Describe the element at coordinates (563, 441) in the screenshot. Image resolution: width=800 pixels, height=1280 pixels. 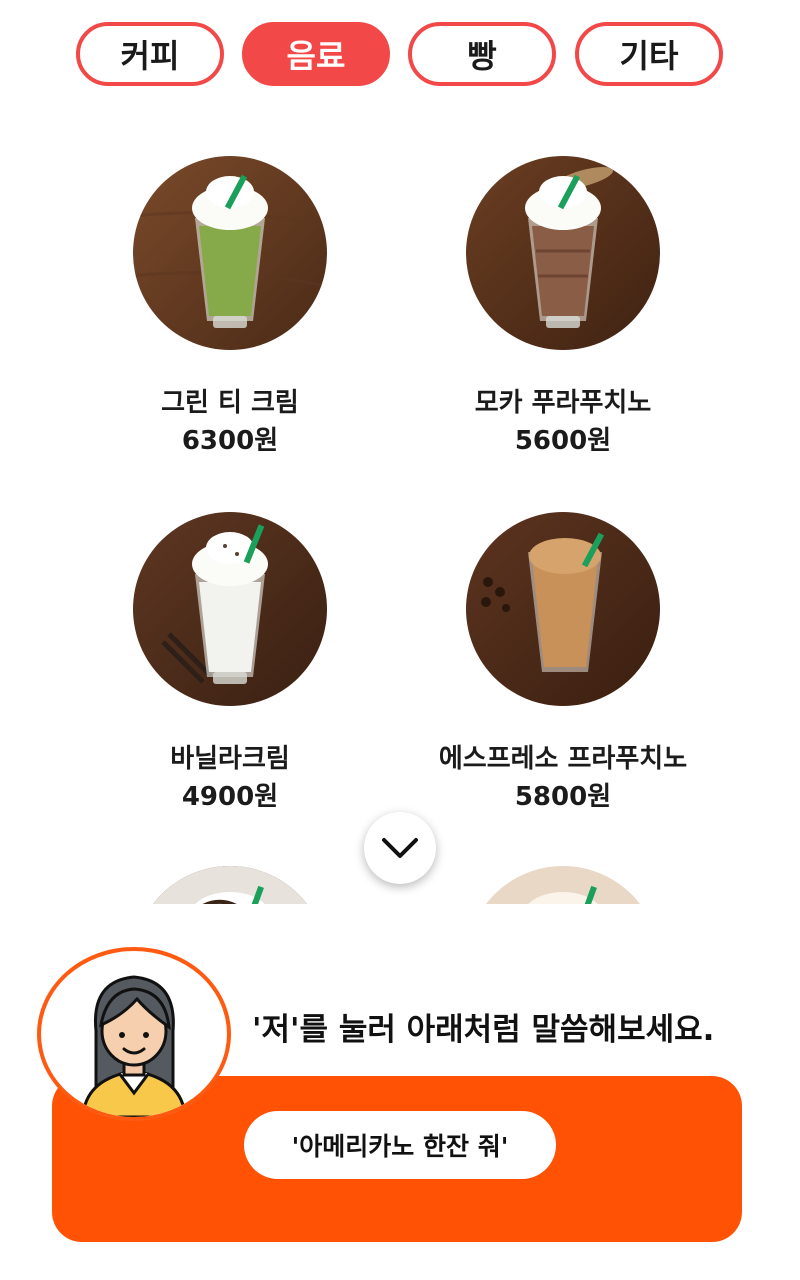
I see `product-price: 5600원` at that location.